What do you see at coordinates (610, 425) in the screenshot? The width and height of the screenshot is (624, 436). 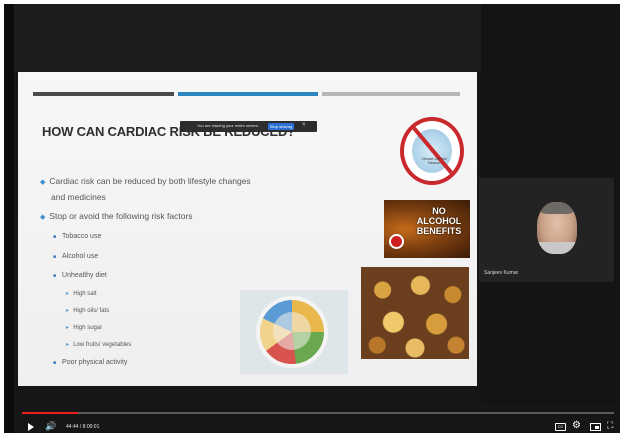 I see `fullscreen-icon: ⛶` at bounding box center [610, 425].